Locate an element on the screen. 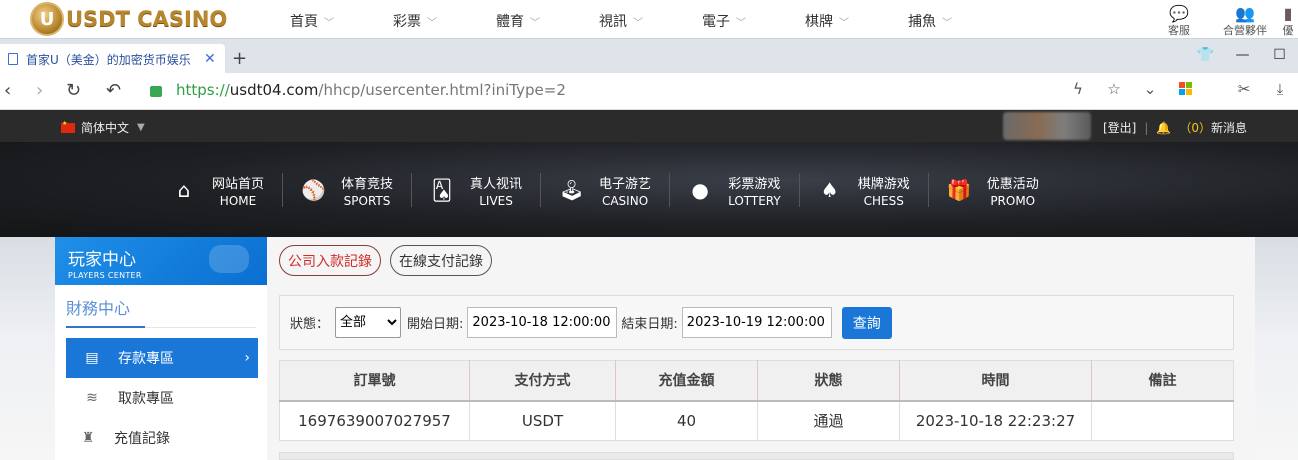 This screenshot has height=460, width=1298. shirt-icon: 👕 is located at coordinates (1205, 55).